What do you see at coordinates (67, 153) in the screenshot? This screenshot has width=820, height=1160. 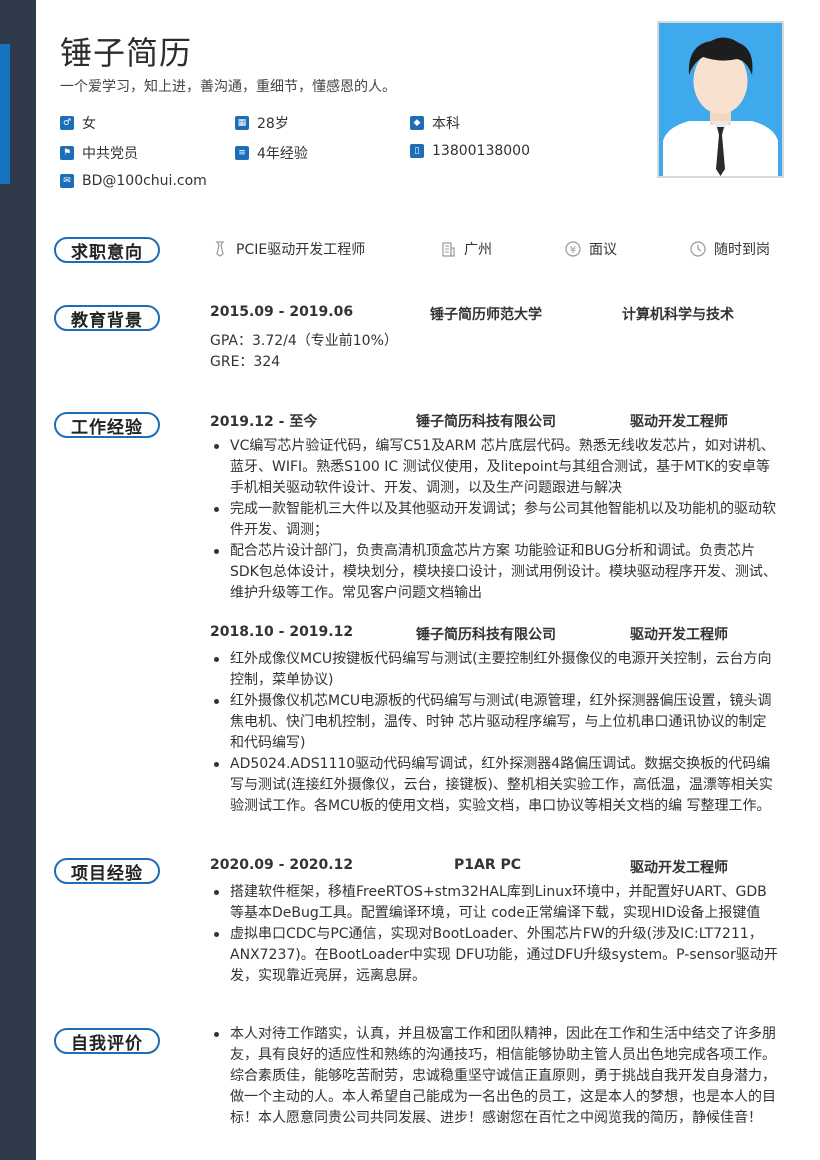 I see `party-flag-icon: ⚑` at bounding box center [67, 153].